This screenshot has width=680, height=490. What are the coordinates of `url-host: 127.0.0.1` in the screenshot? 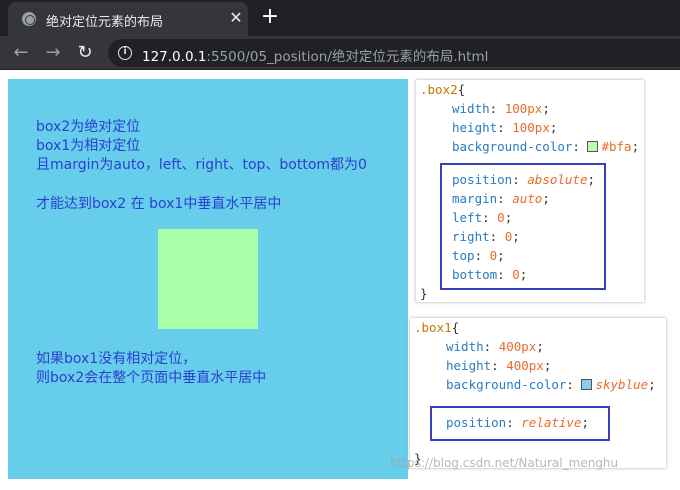 It's located at (174, 57).